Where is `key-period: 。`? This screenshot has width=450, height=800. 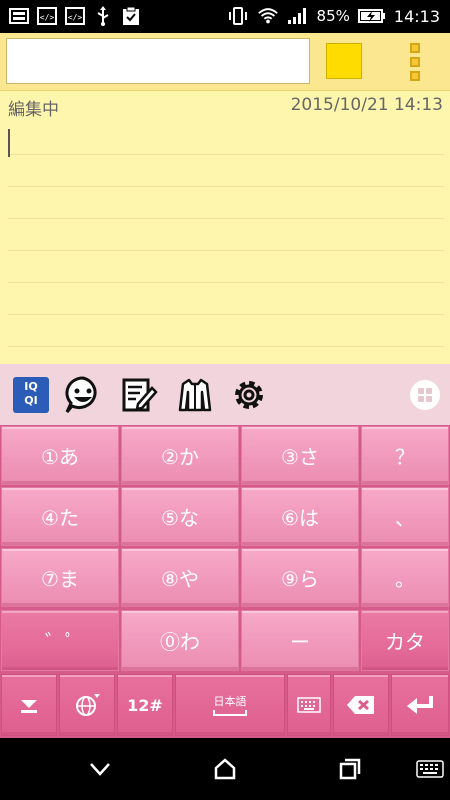
key-period: 。 is located at coordinates (405, 577).